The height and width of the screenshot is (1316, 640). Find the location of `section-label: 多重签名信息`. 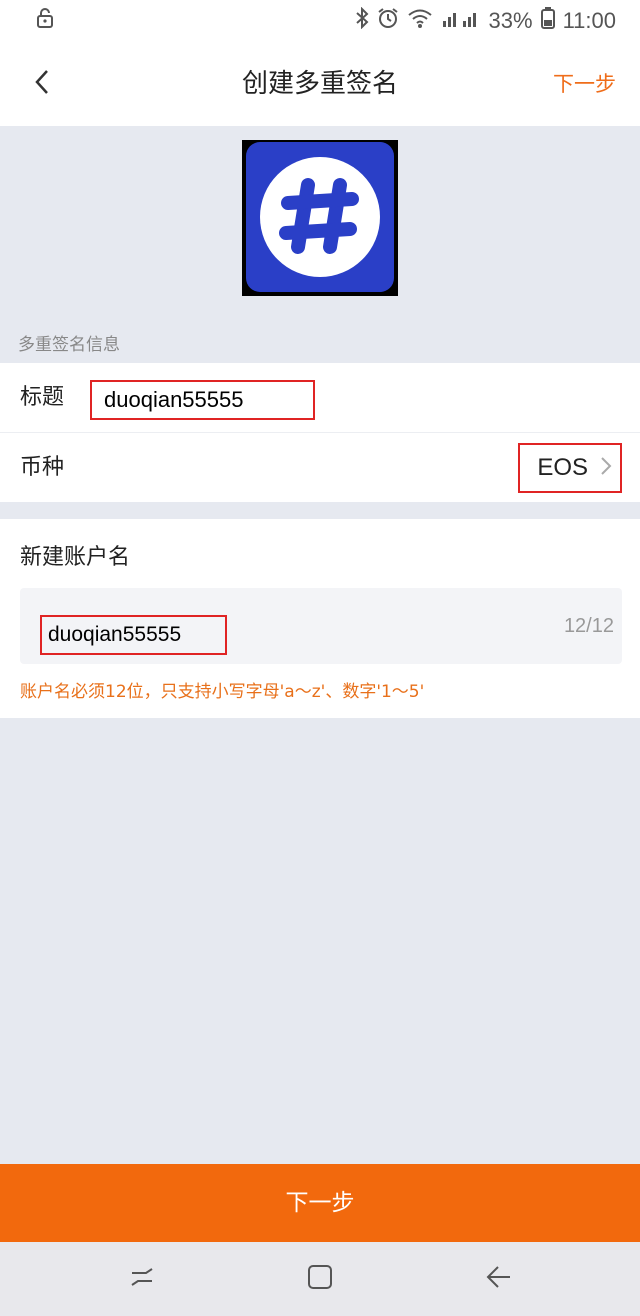

section-label: 多重签名信息 is located at coordinates (69, 345).